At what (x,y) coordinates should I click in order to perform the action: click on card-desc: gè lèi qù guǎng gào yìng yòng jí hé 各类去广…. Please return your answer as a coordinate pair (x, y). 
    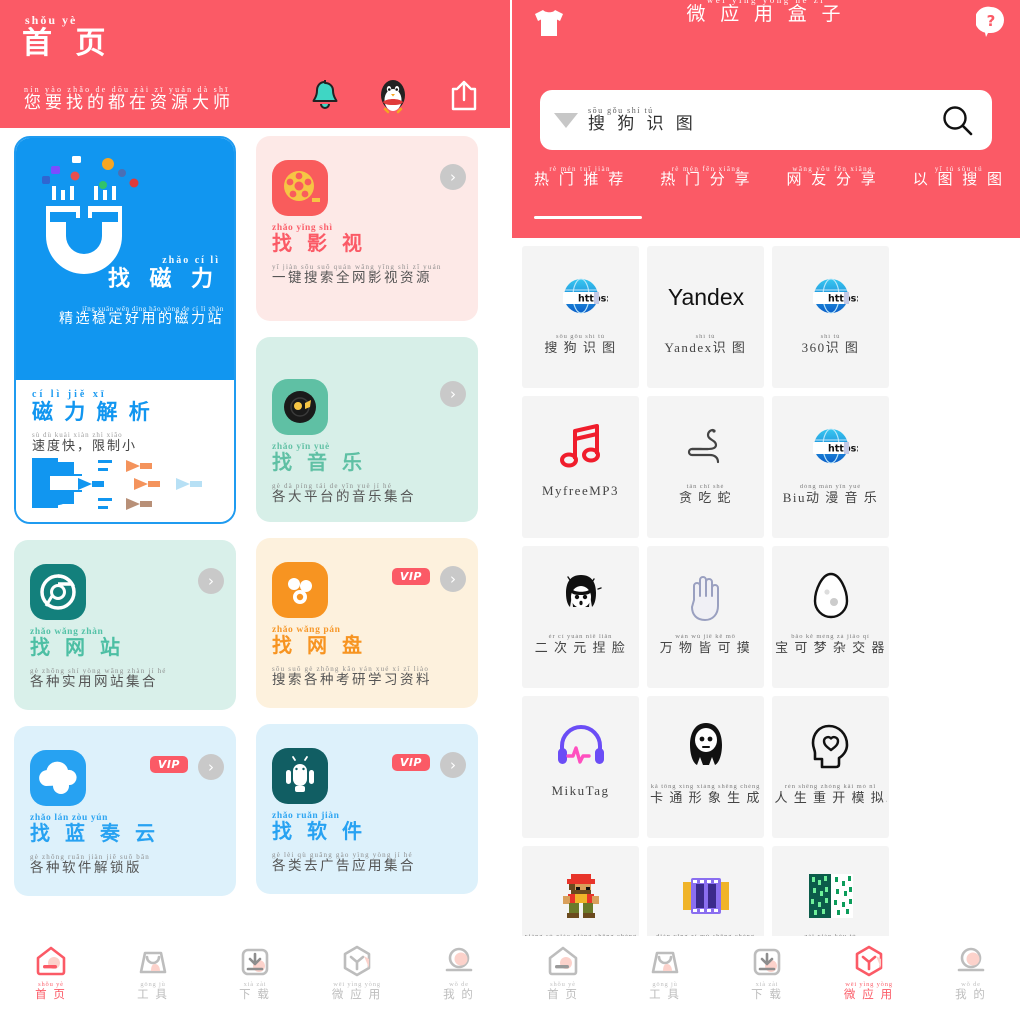
    Looking at the image, I should click on (367, 862).